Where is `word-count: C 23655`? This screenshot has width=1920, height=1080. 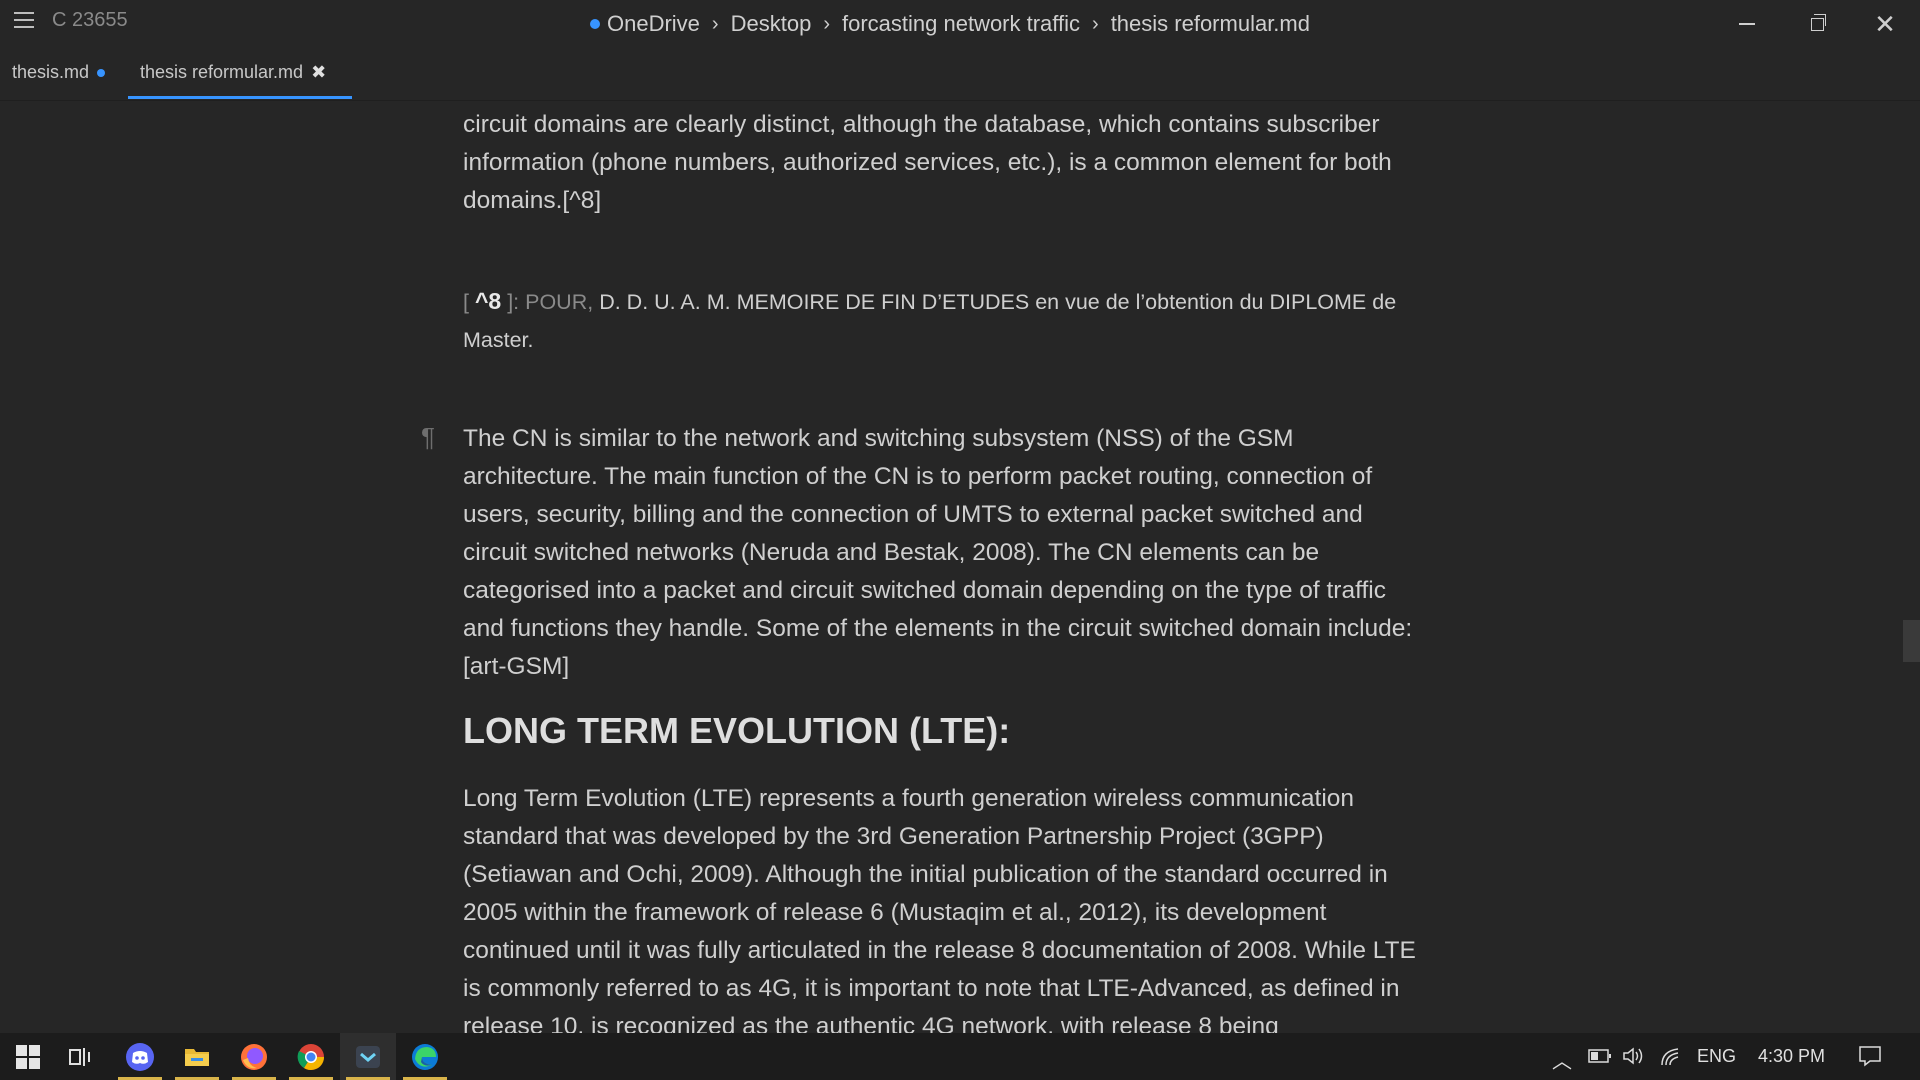
word-count: C 23655 is located at coordinates (90, 20).